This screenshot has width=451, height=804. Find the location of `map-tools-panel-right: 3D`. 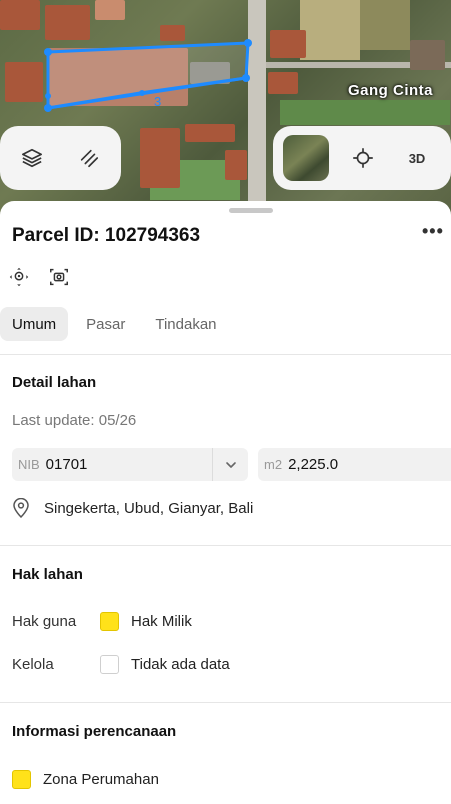

map-tools-panel-right: 3D is located at coordinates (362, 158).